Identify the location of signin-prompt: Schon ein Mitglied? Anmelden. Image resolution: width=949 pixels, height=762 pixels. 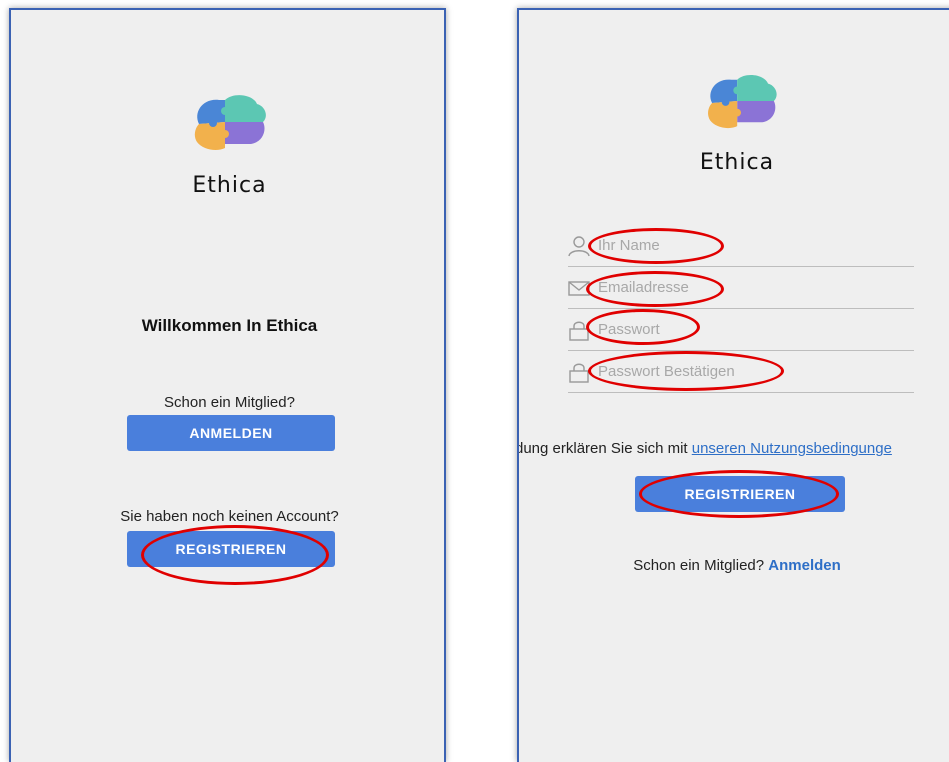
(734, 565).